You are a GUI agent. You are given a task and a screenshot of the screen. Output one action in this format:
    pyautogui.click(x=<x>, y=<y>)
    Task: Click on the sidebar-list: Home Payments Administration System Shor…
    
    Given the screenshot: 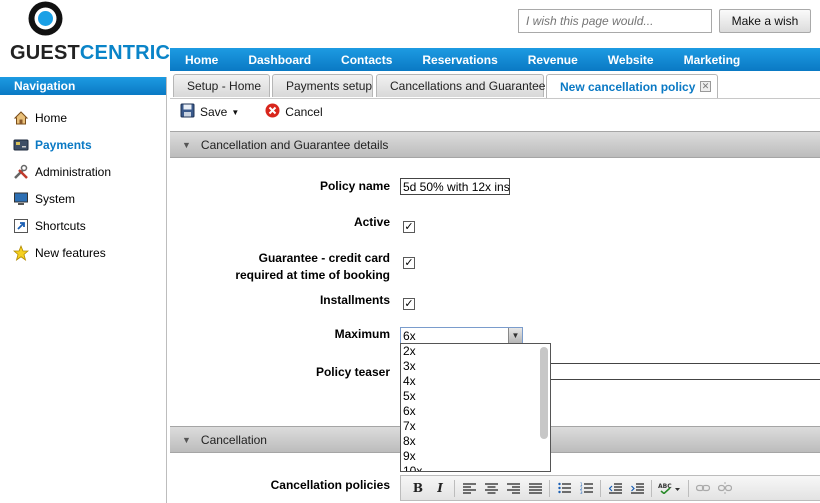 What is the action you would take?
    pyautogui.click(x=83, y=180)
    